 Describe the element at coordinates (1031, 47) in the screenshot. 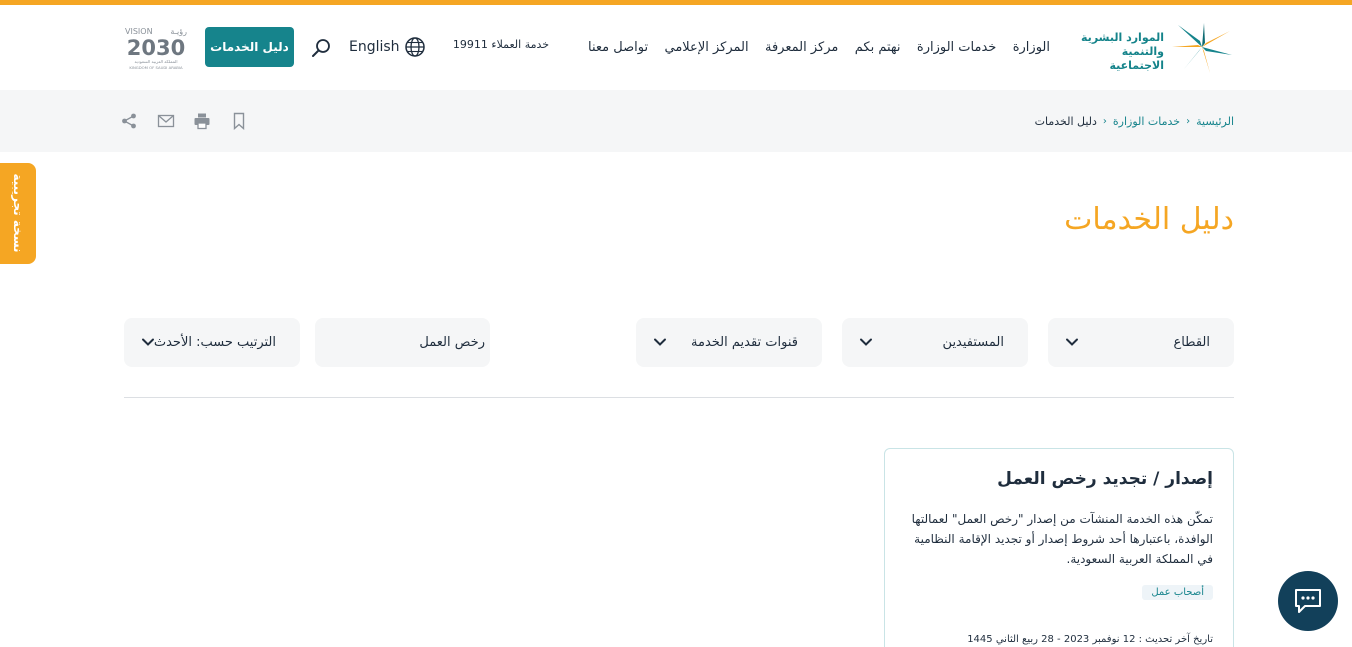

I see `nav-ministry: الوزارة` at that location.